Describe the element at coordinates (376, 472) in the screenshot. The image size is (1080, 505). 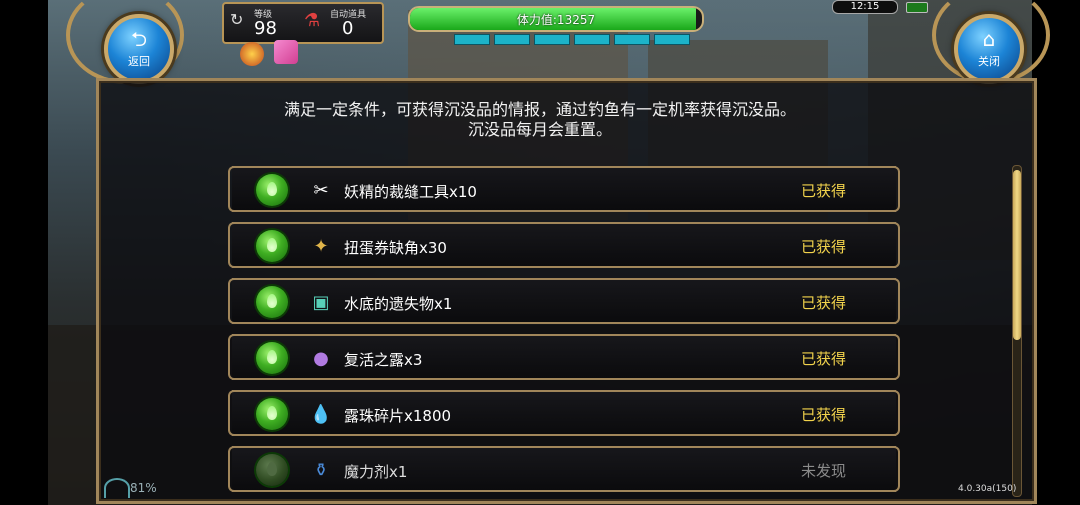
I see `item-name: 魔力剂x1` at that location.